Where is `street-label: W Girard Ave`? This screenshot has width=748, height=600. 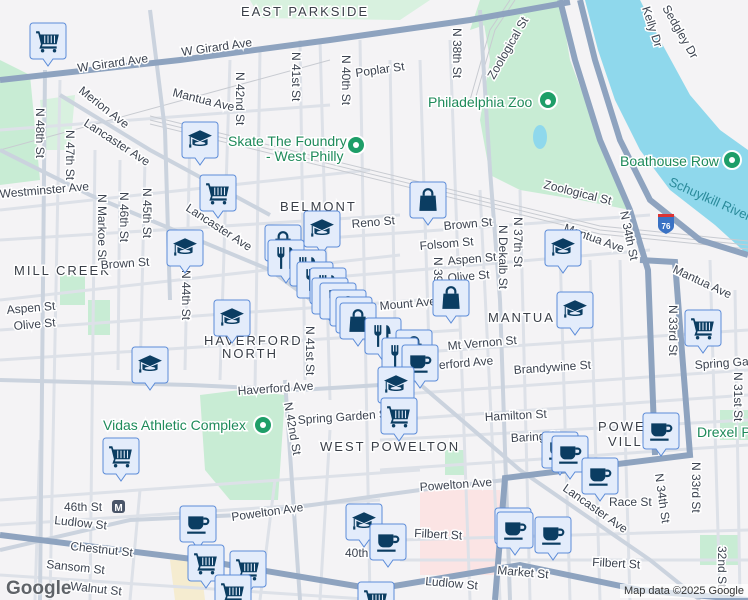 street-label: W Girard Ave is located at coordinates (112, 63).